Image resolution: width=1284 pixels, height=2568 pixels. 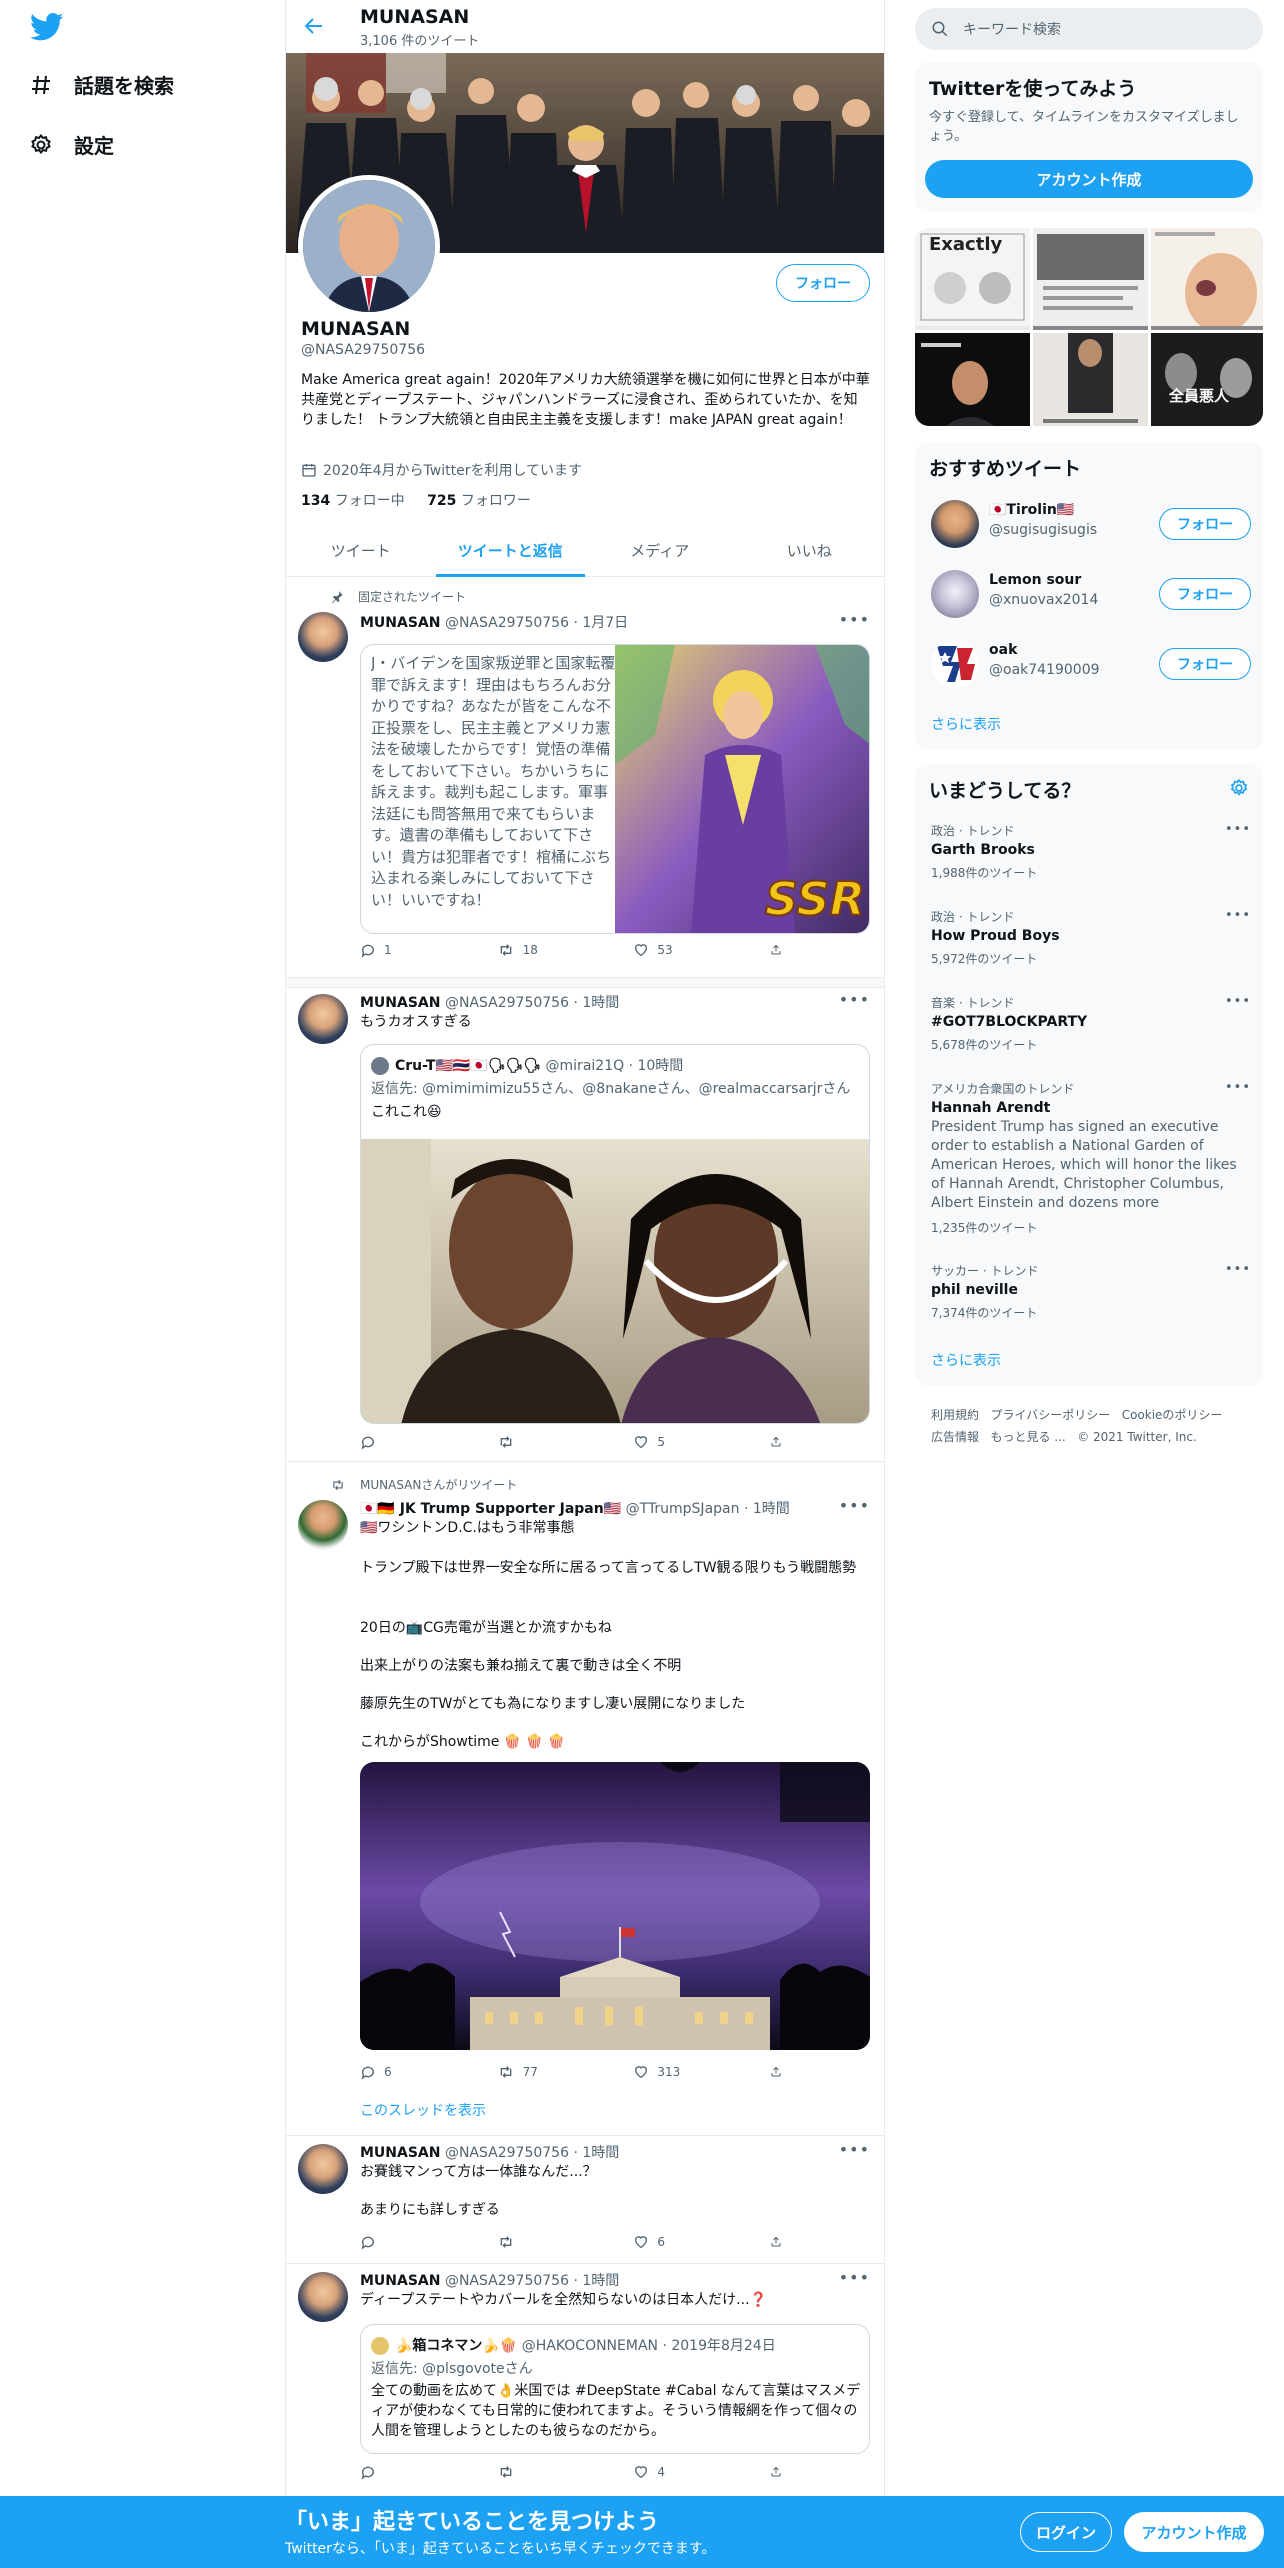 What do you see at coordinates (1091, 1291) in the screenshot?
I see `trend-item: サッカー · トレンド phil neville 7,374件のツイート •••` at bounding box center [1091, 1291].